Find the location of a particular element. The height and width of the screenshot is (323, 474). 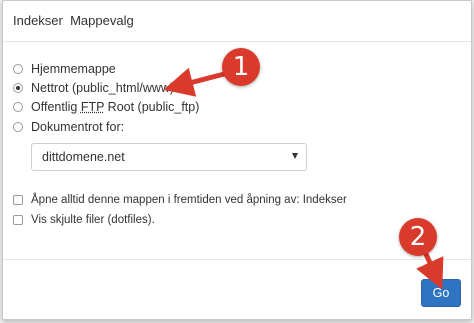

annotation-badge-2: 2 is located at coordinates (418, 237).